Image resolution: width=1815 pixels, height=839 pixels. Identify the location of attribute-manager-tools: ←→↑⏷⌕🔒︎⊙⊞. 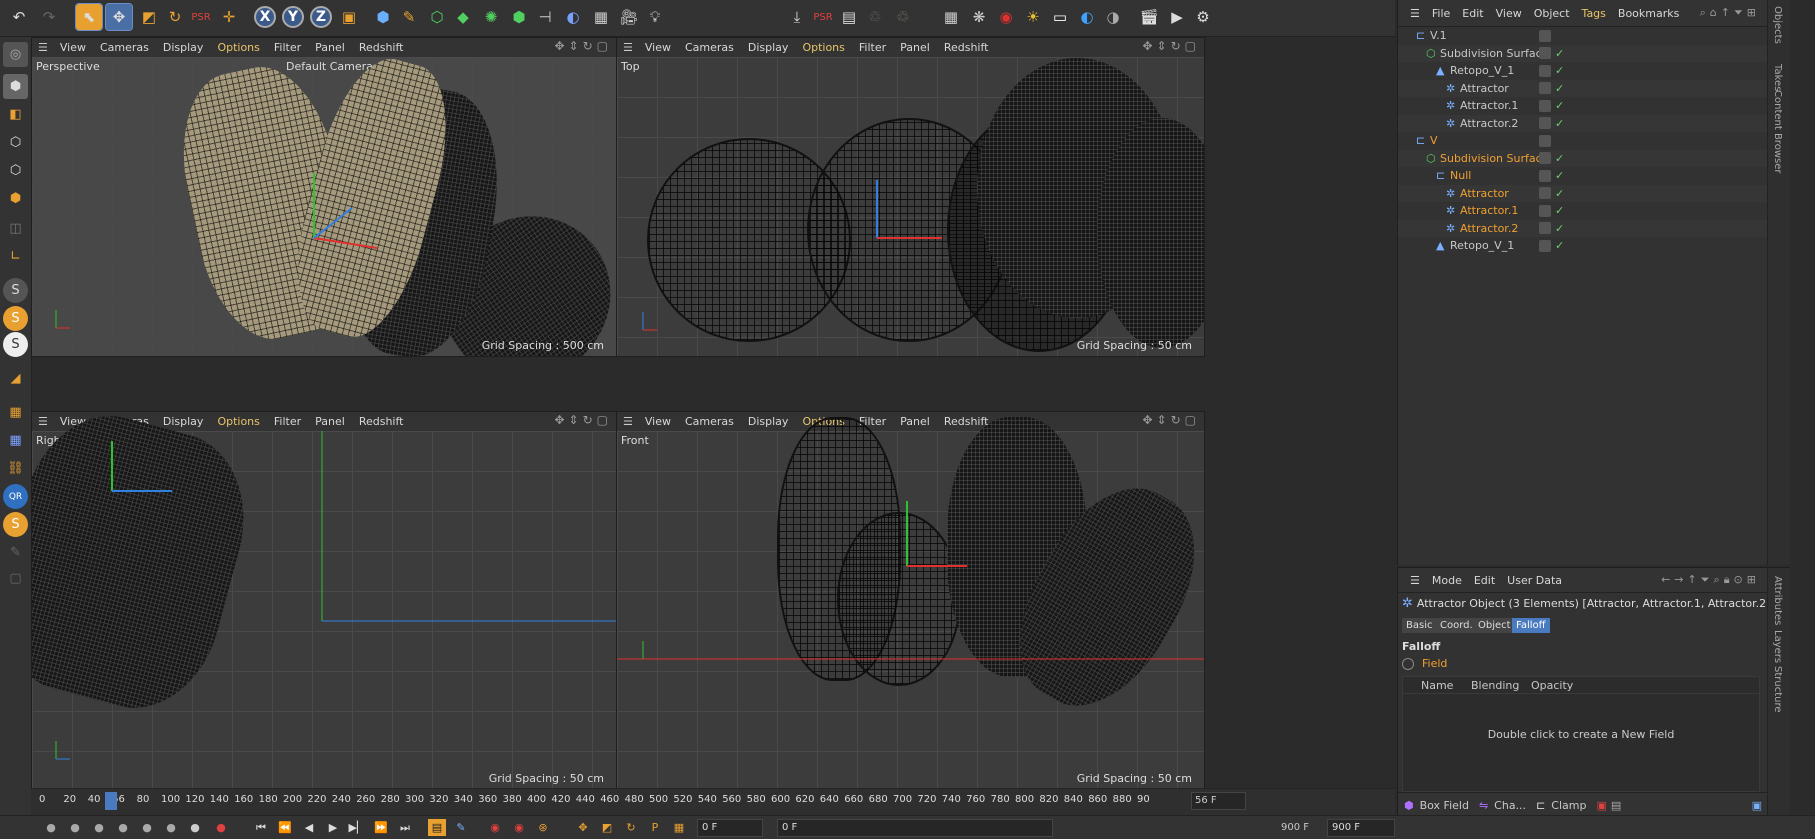
(1710, 580).